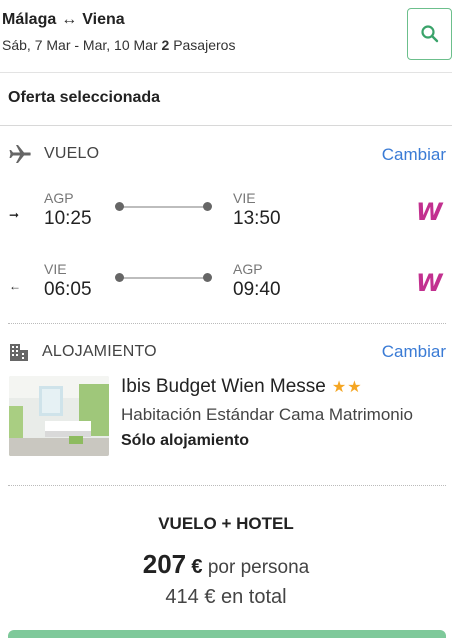 The height and width of the screenshot is (638, 452). I want to click on origin-city: Málaga, so click(29, 19).